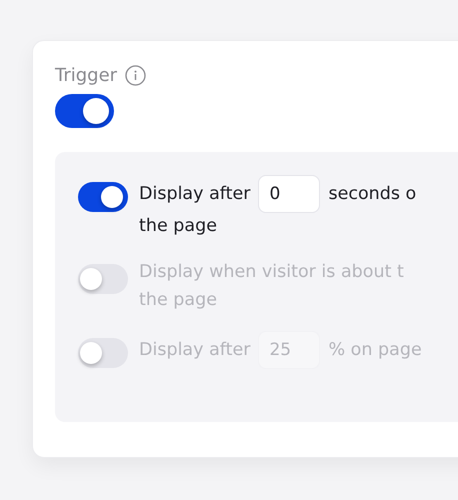 The width and height of the screenshot is (458, 500). Describe the element at coordinates (135, 75) in the screenshot. I see `info-icon` at that location.